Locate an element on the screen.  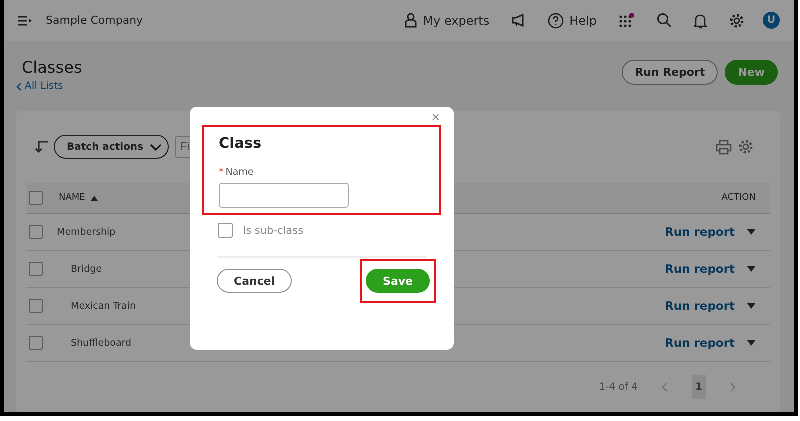
help-button: Help is located at coordinates (572, 20).